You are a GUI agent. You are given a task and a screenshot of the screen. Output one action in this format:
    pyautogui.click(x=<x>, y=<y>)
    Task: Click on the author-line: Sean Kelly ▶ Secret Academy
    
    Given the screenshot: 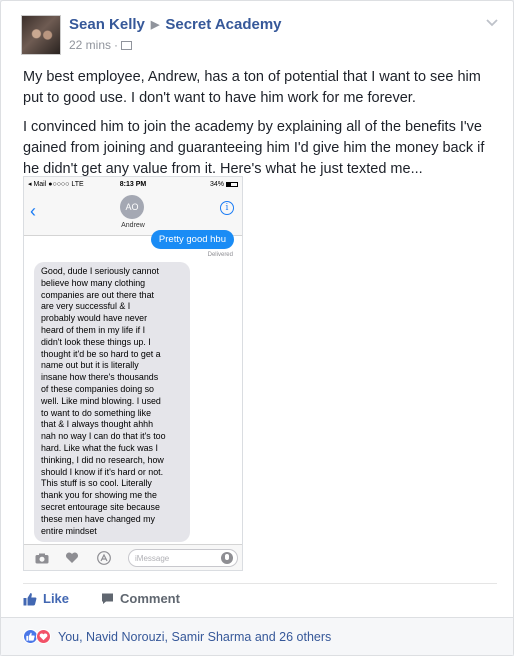 What is the action you would take?
    pyautogui.click(x=175, y=24)
    